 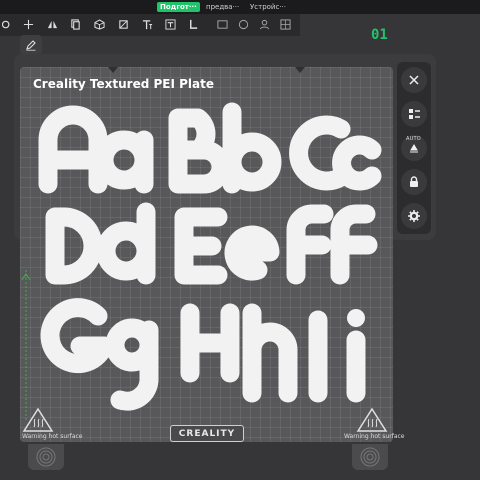 I want to click on auto-arrange-button: AUTO, so click(x=414, y=148).